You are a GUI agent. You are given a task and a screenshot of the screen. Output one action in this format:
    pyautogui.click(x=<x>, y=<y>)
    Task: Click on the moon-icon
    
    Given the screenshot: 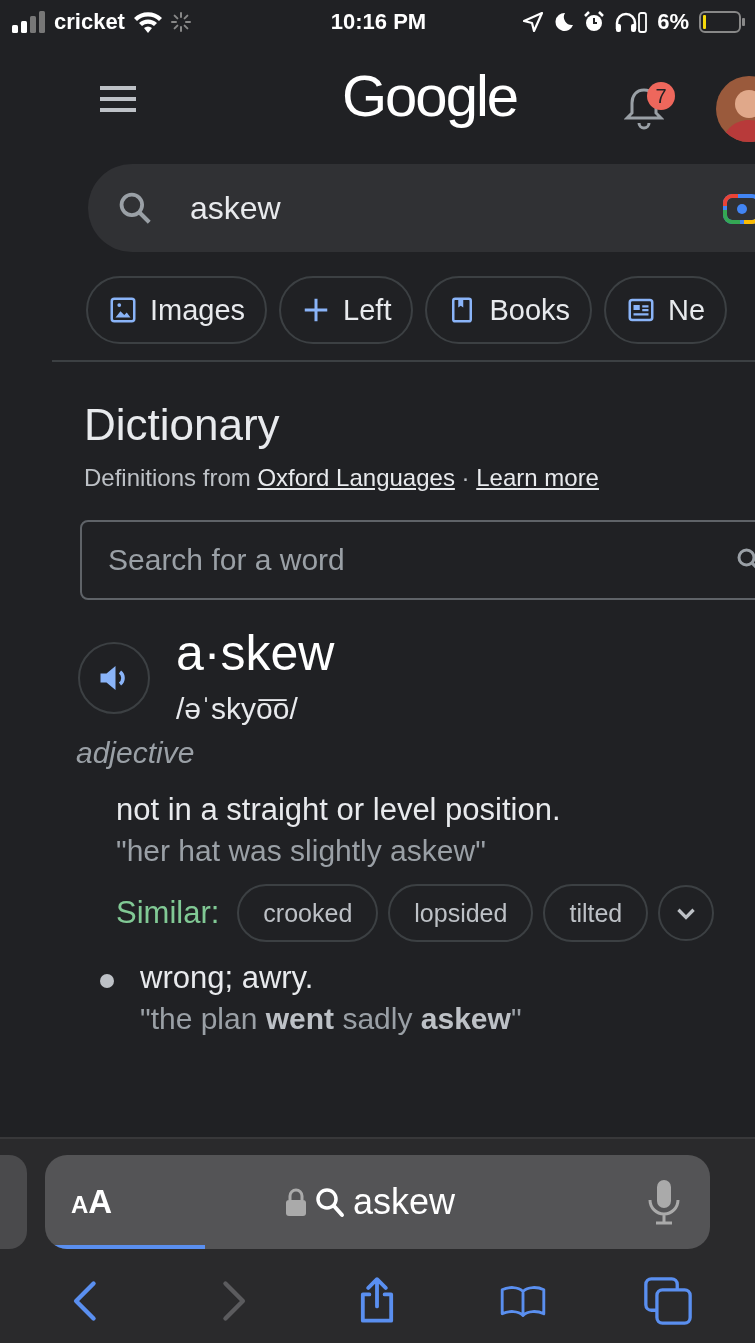 What is the action you would take?
    pyautogui.click(x=563, y=22)
    